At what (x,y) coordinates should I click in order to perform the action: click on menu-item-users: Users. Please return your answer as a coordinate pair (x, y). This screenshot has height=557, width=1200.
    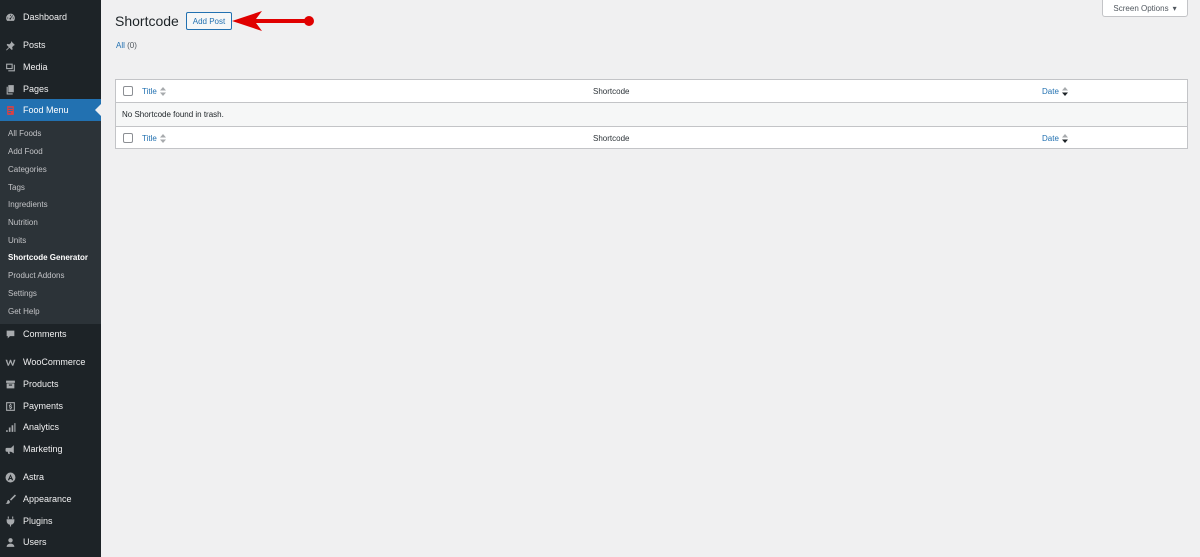
    Looking at the image, I should click on (50, 542).